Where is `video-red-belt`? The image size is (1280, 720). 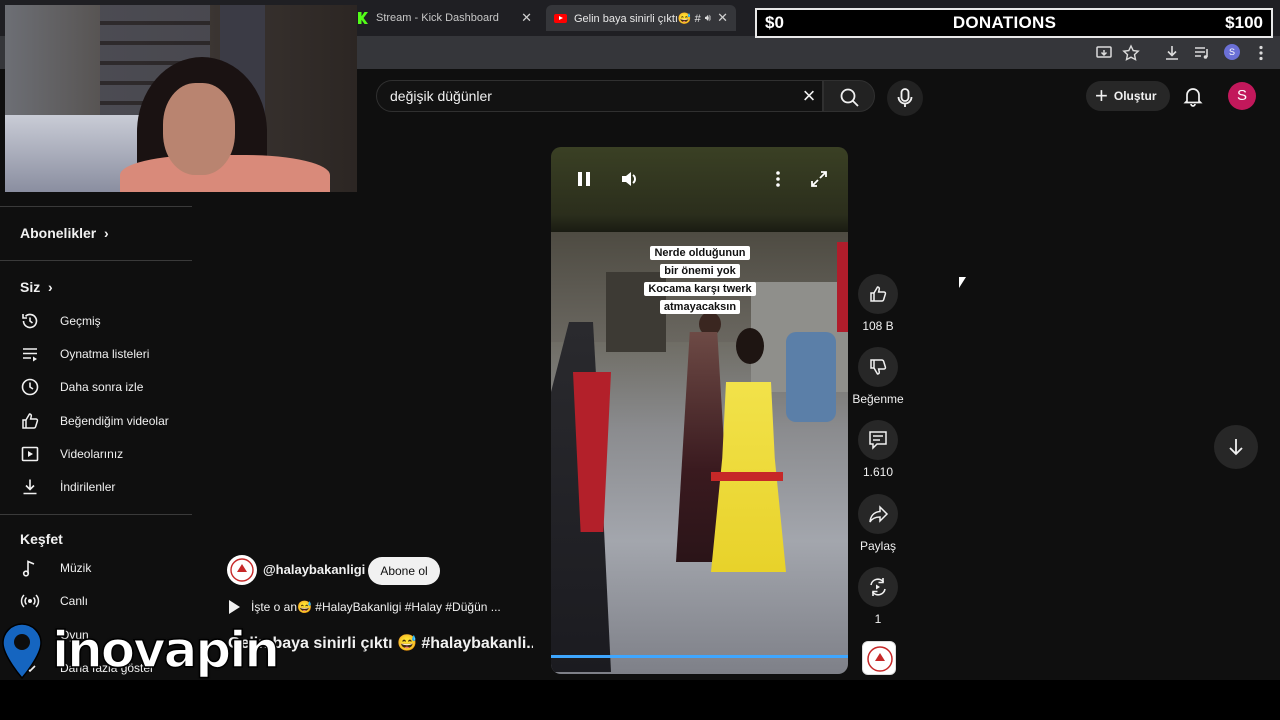 video-red-belt is located at coordinates (747, 476).